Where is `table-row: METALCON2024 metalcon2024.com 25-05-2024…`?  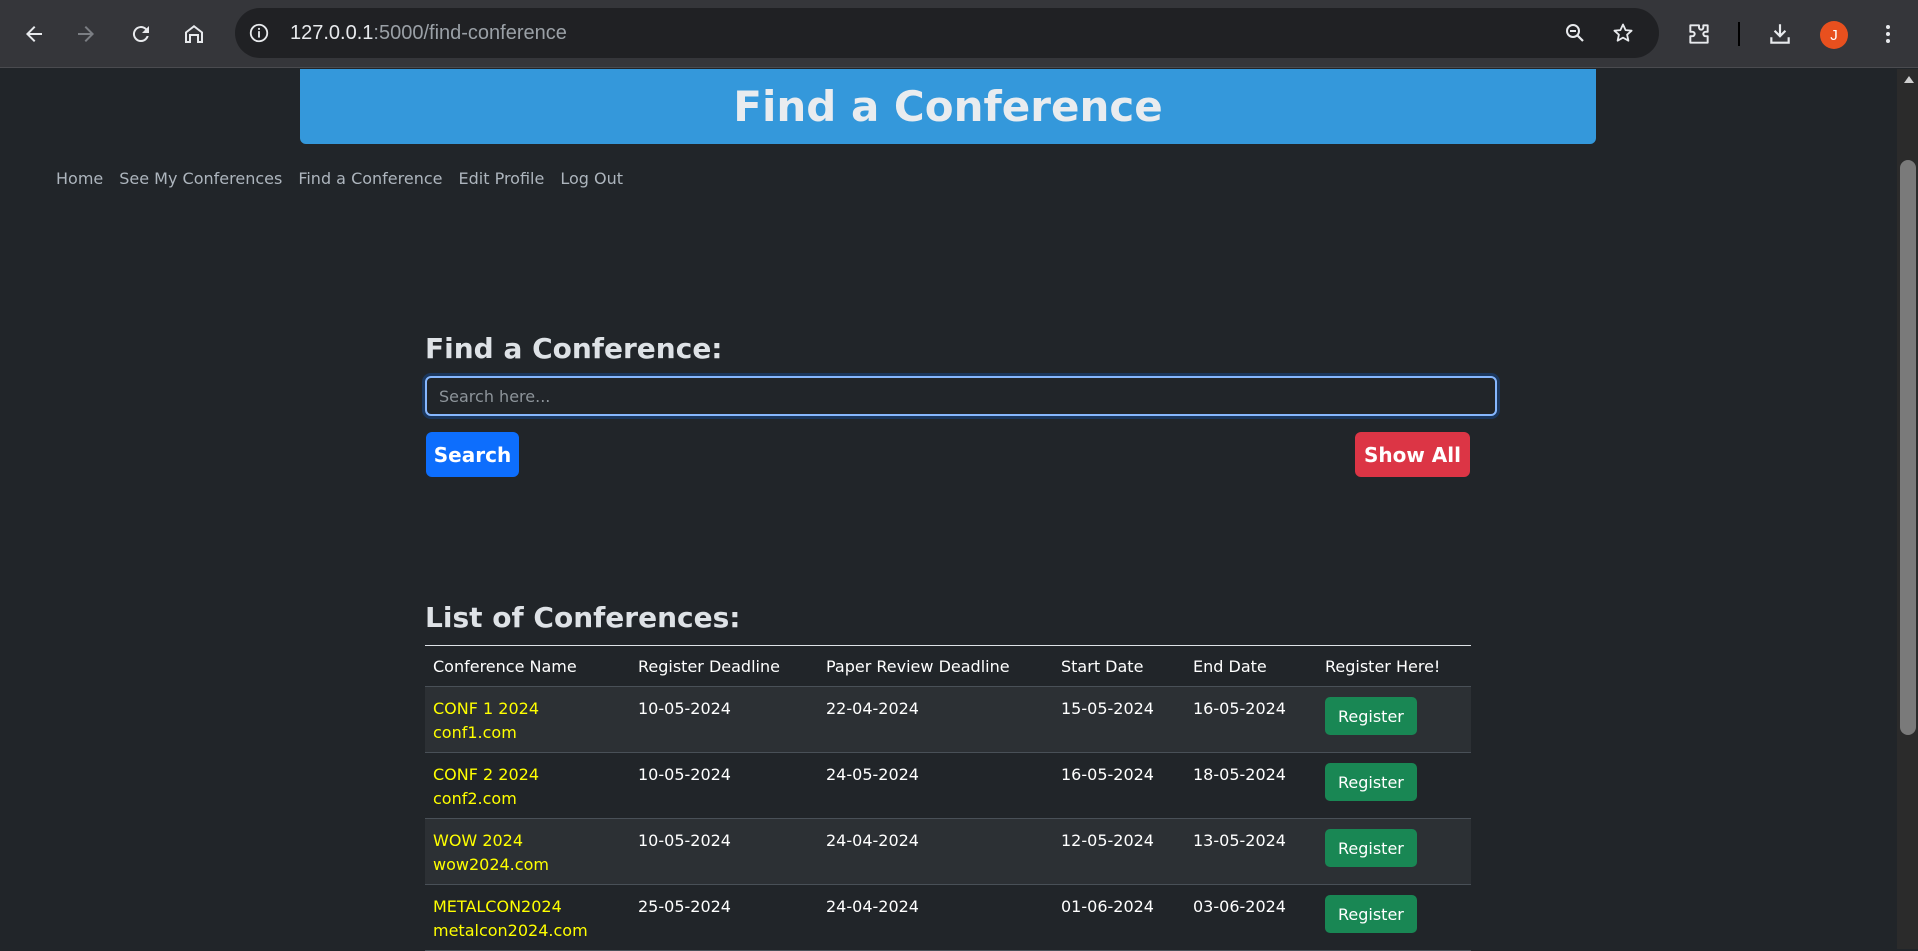
table-row: METALCON2024 metalcon2024.com 25-05-2024… is located at coordinates (948, 917).